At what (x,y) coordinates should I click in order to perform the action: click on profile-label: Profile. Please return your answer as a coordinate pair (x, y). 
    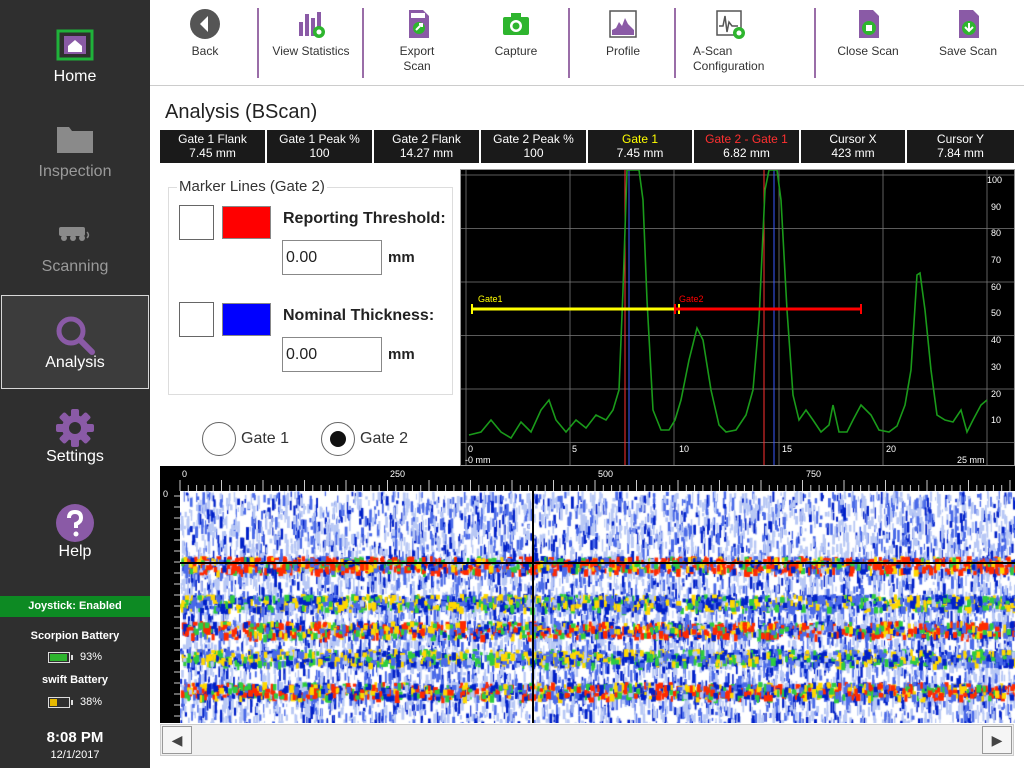
    Looking at the image, I should click on (622, 51).